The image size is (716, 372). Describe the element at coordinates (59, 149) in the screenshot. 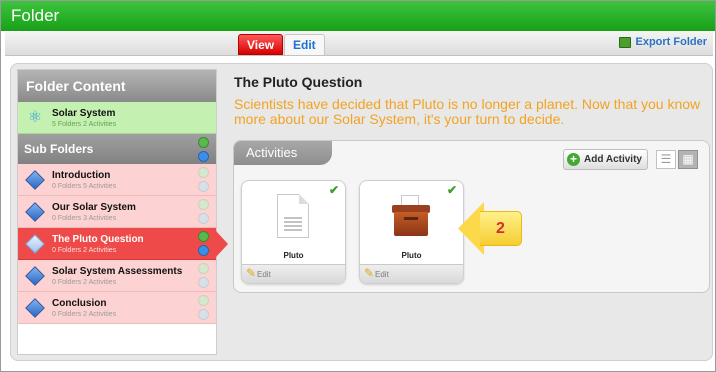

I see `subfolders-heading-label: Sub Folders` at that location.